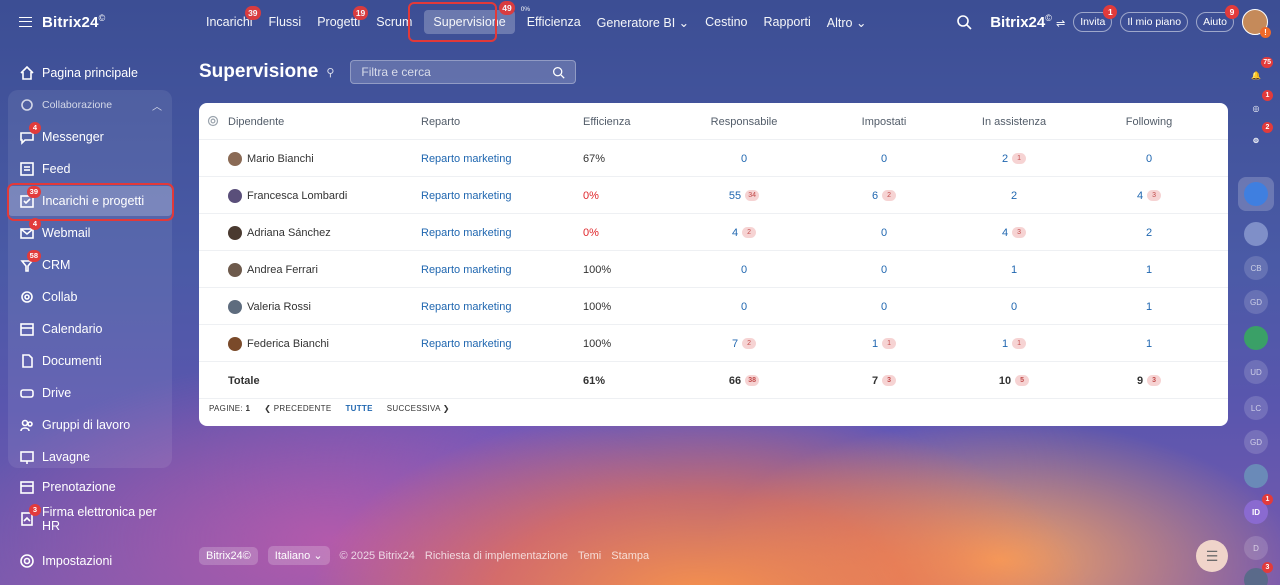 This screenshot has width=1280, height=585. Describe the element at coordinates (457, 72) in the screenshot. I see `search-input` at that location.